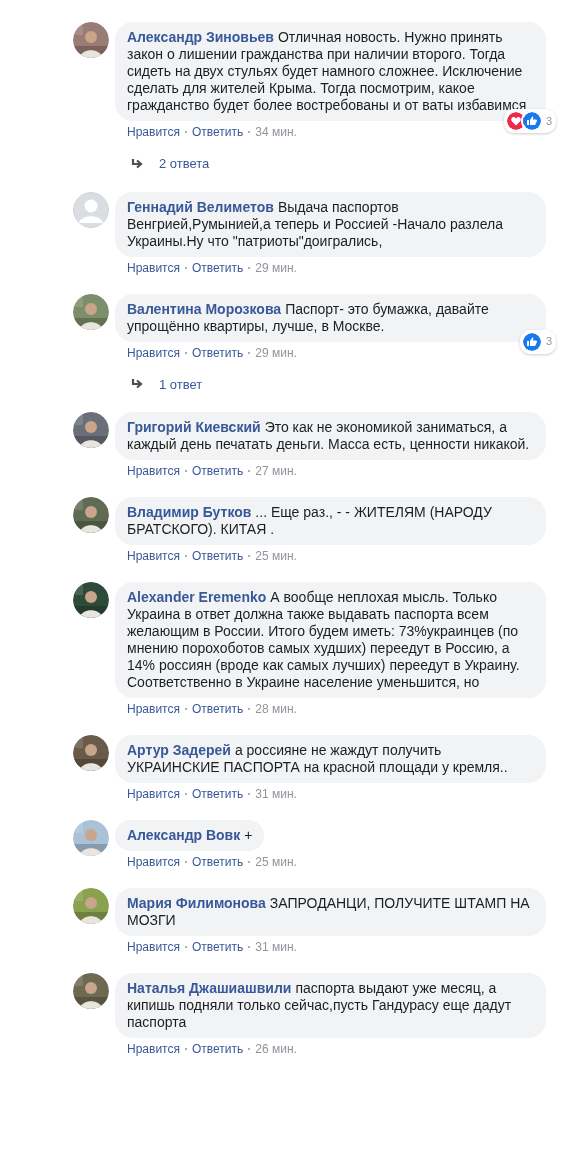  Describe the element at coordinates (184, 164) in the screenshot. I see `view-replies-link: 2 ответа` at that location.